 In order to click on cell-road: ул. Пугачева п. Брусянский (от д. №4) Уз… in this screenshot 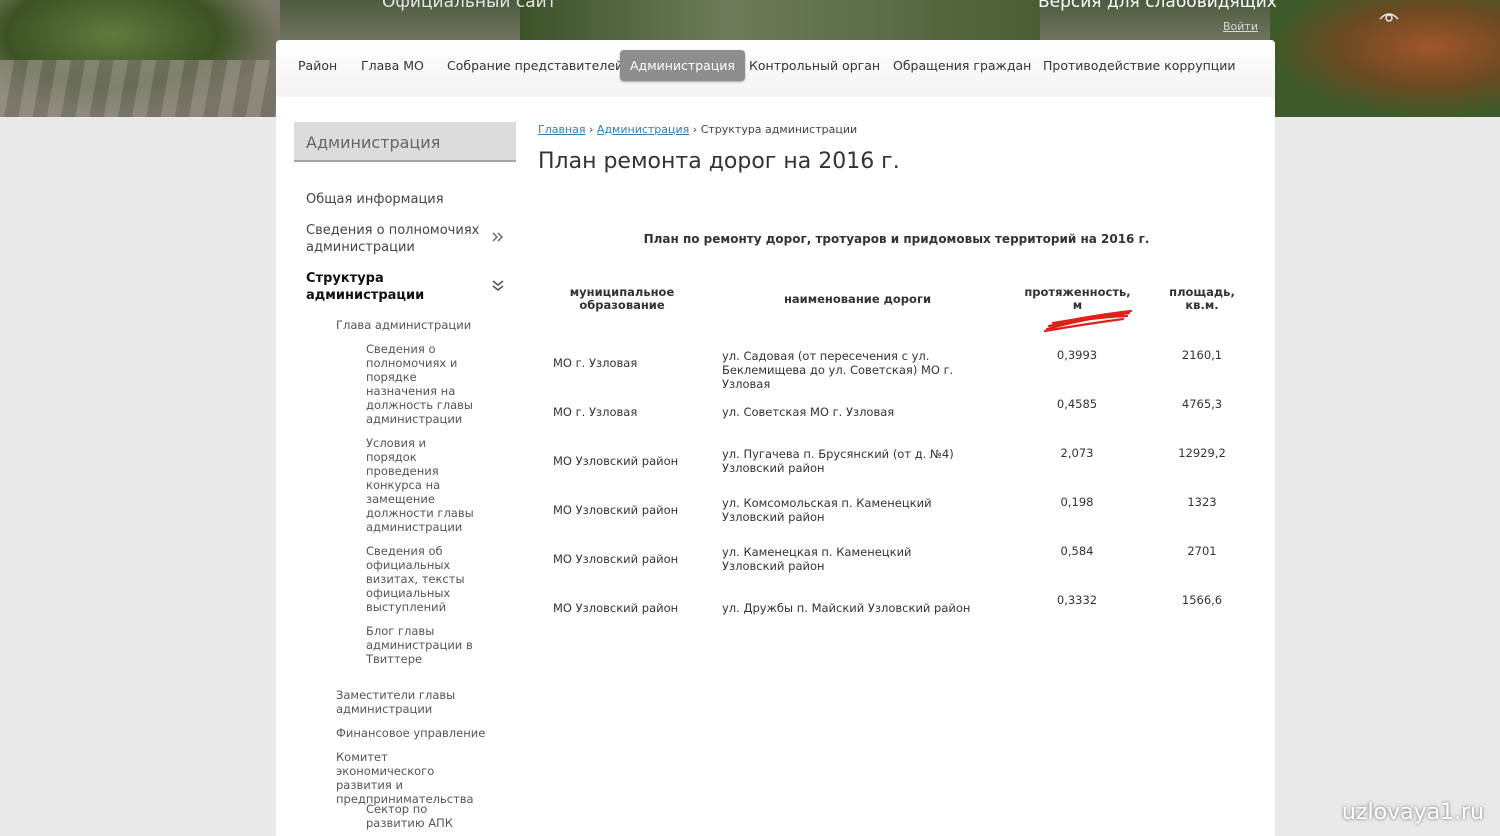, I will do `click(838, 461)`.